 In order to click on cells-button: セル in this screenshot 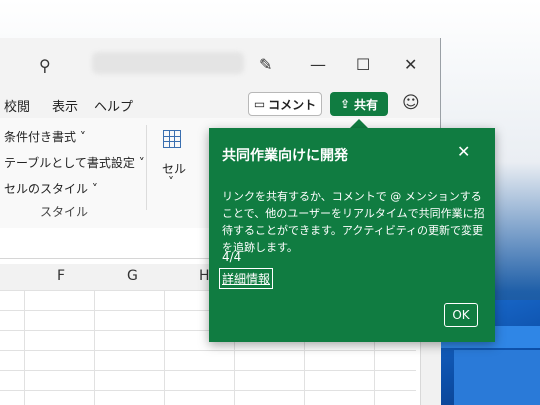, I will do `click(174, 168)`.